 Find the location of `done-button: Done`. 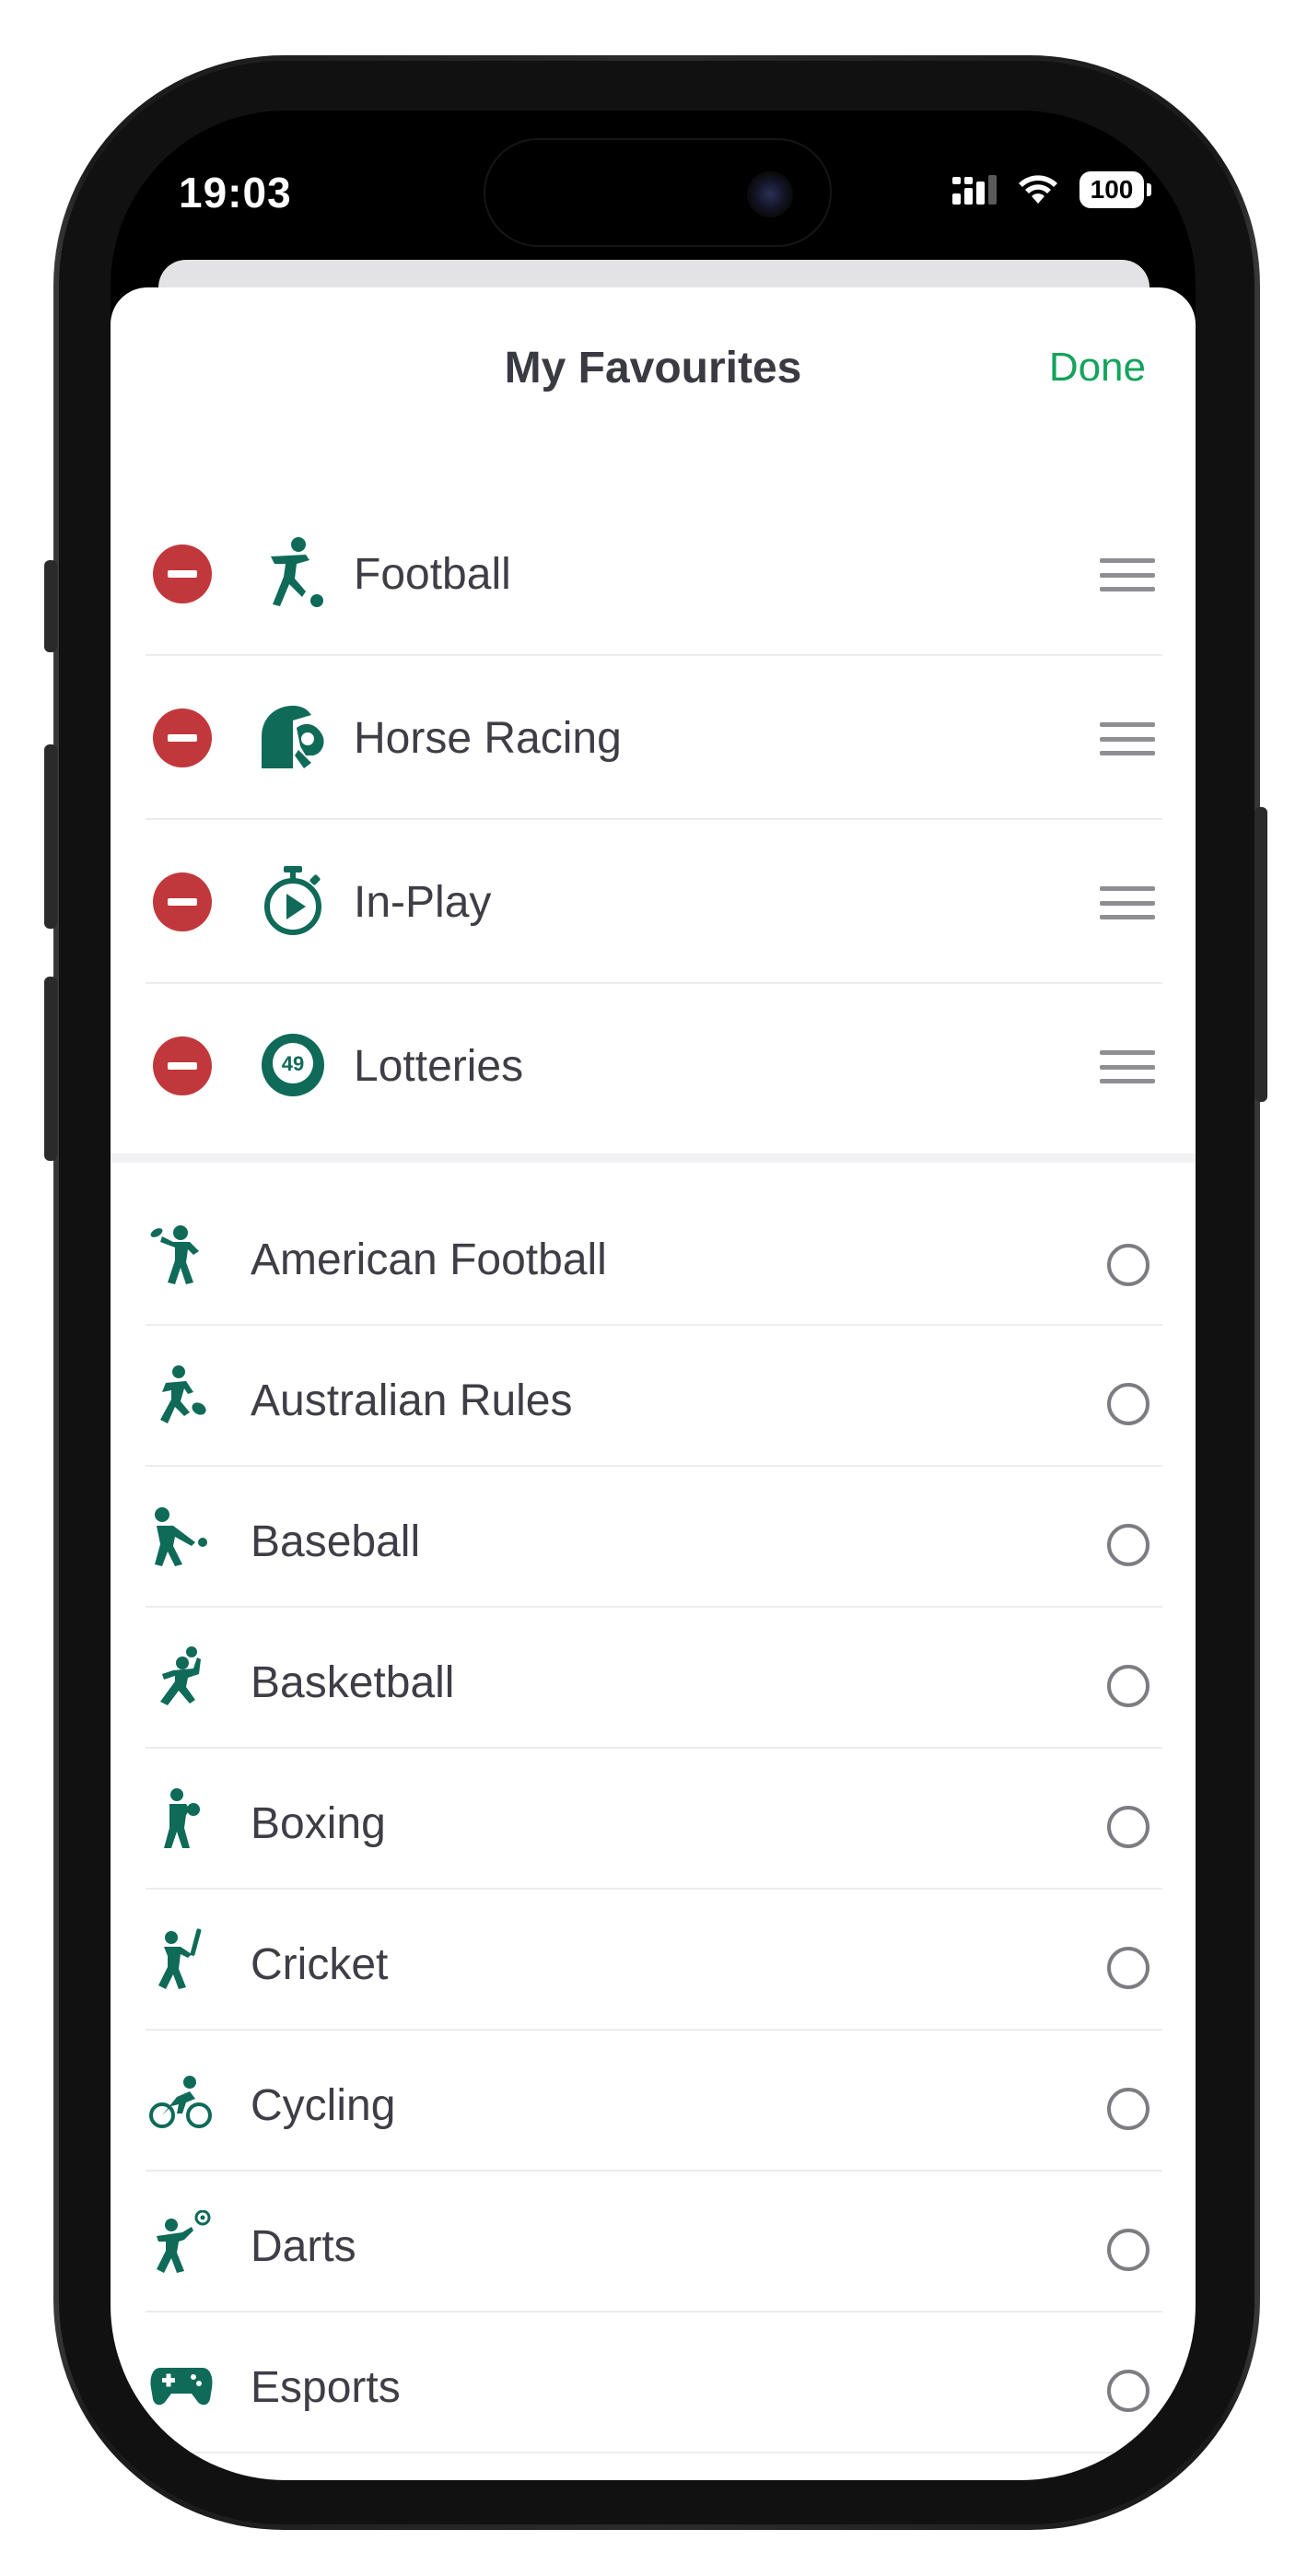

done-button: Done is located at coordinates (1098, 368).